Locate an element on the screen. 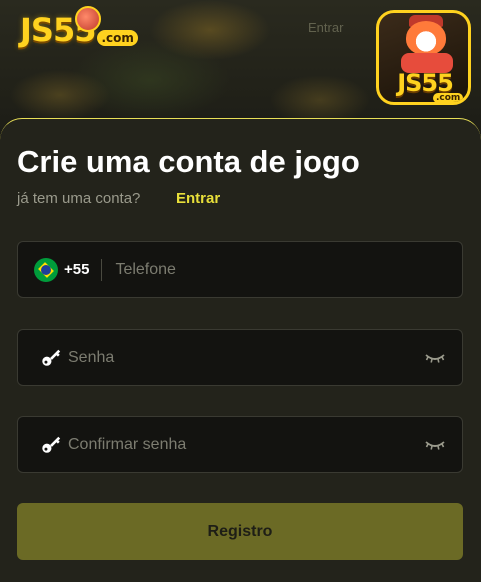 Image resolution: width=481 pixels, height=582 pixels. mascot-icon is located at coordinates (88, 19).